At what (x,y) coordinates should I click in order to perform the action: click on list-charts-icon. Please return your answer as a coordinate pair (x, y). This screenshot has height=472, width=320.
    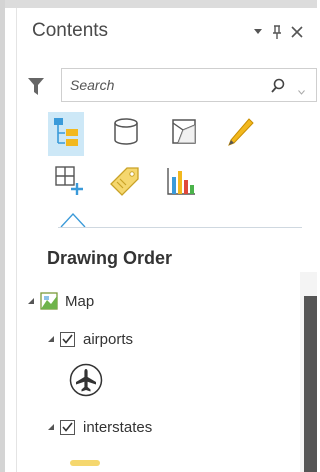
    Looking at the image, I should click on (181, 183).